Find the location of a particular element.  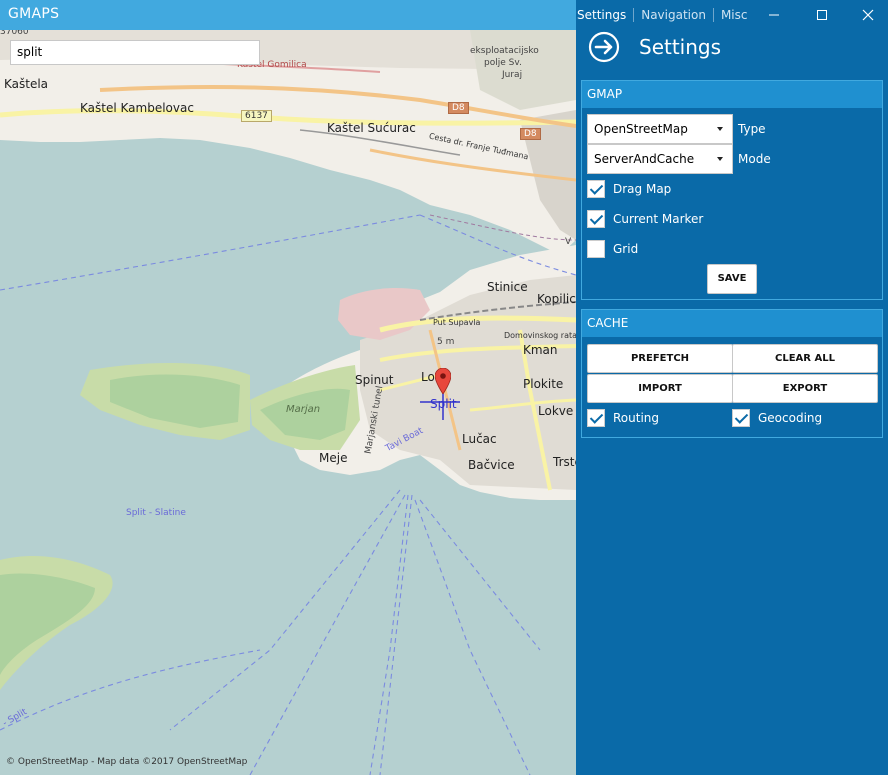

geocoding-checkbox is located at coordinates (741, 418).